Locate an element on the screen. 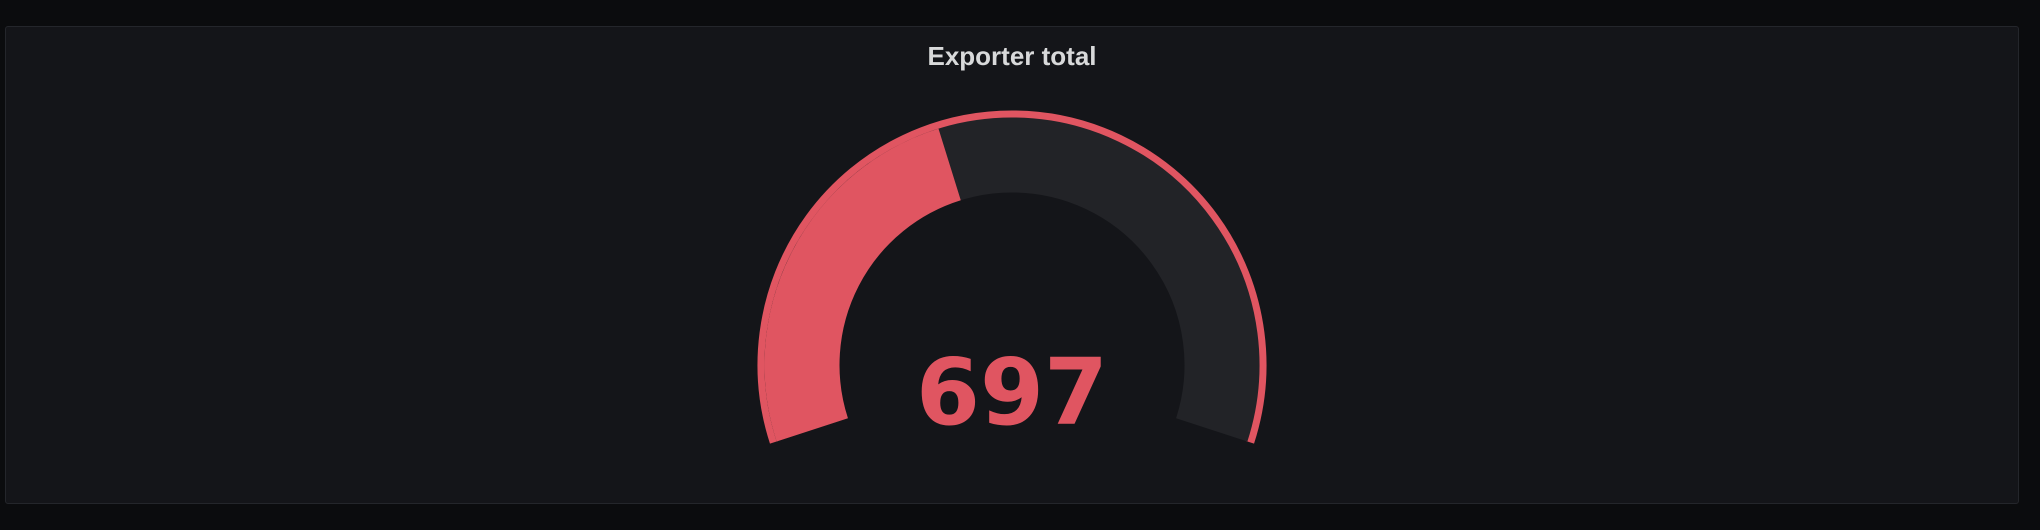 This screenshot has height=530, width=2040. gauge-value: 697 is located at coordinates (1012, 392).